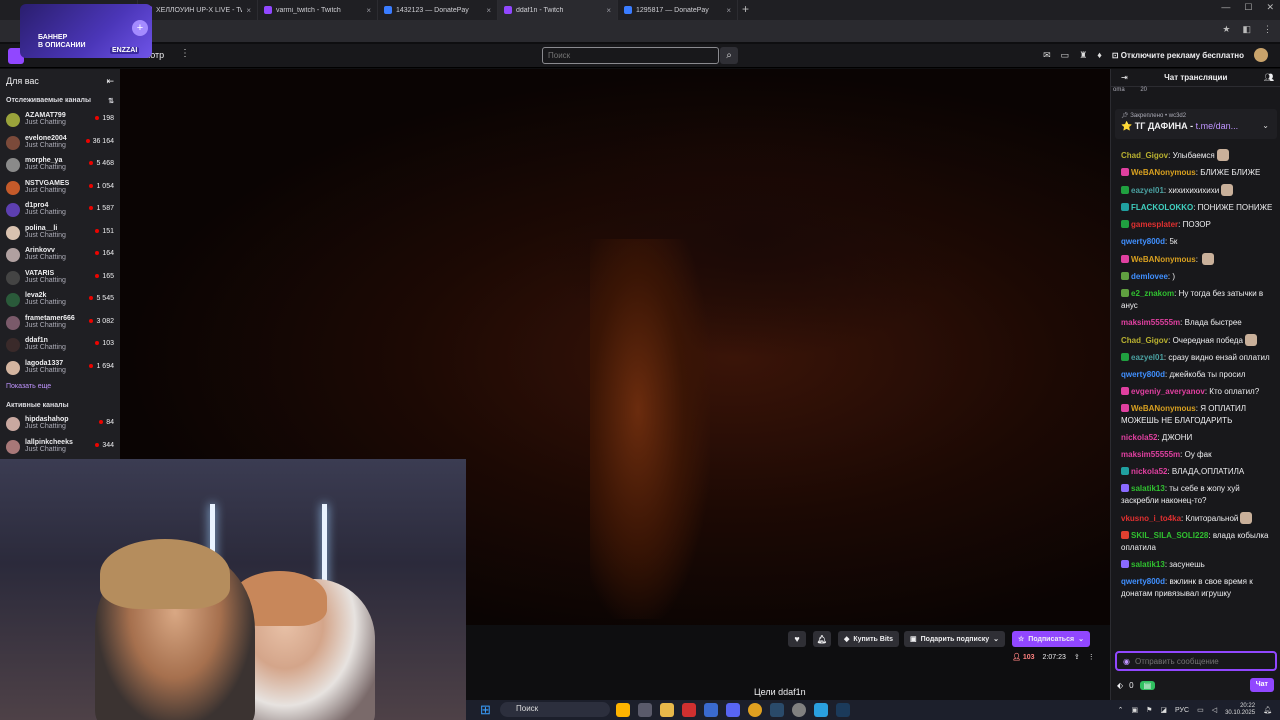 The image size is (1280, 720). Describe the element at coordinates (1139, 437) in the screenshot. I see `chat-username: nickola52` at that location.